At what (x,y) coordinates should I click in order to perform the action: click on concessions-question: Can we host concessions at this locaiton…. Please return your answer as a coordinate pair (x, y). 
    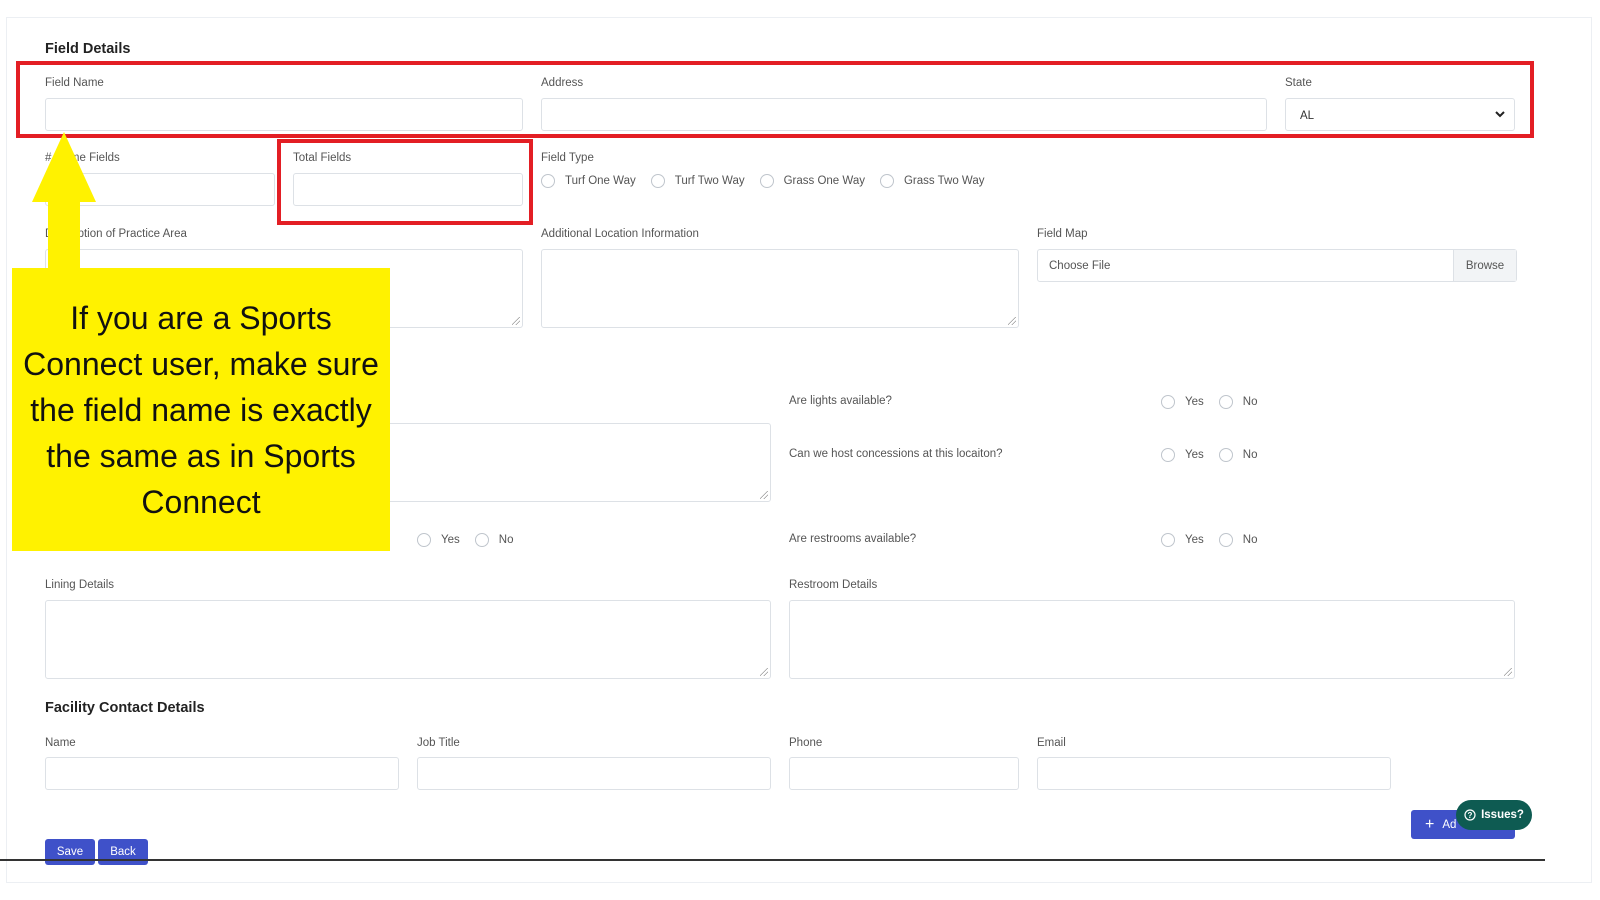
    Looking at the image, I should click on (896, 454).